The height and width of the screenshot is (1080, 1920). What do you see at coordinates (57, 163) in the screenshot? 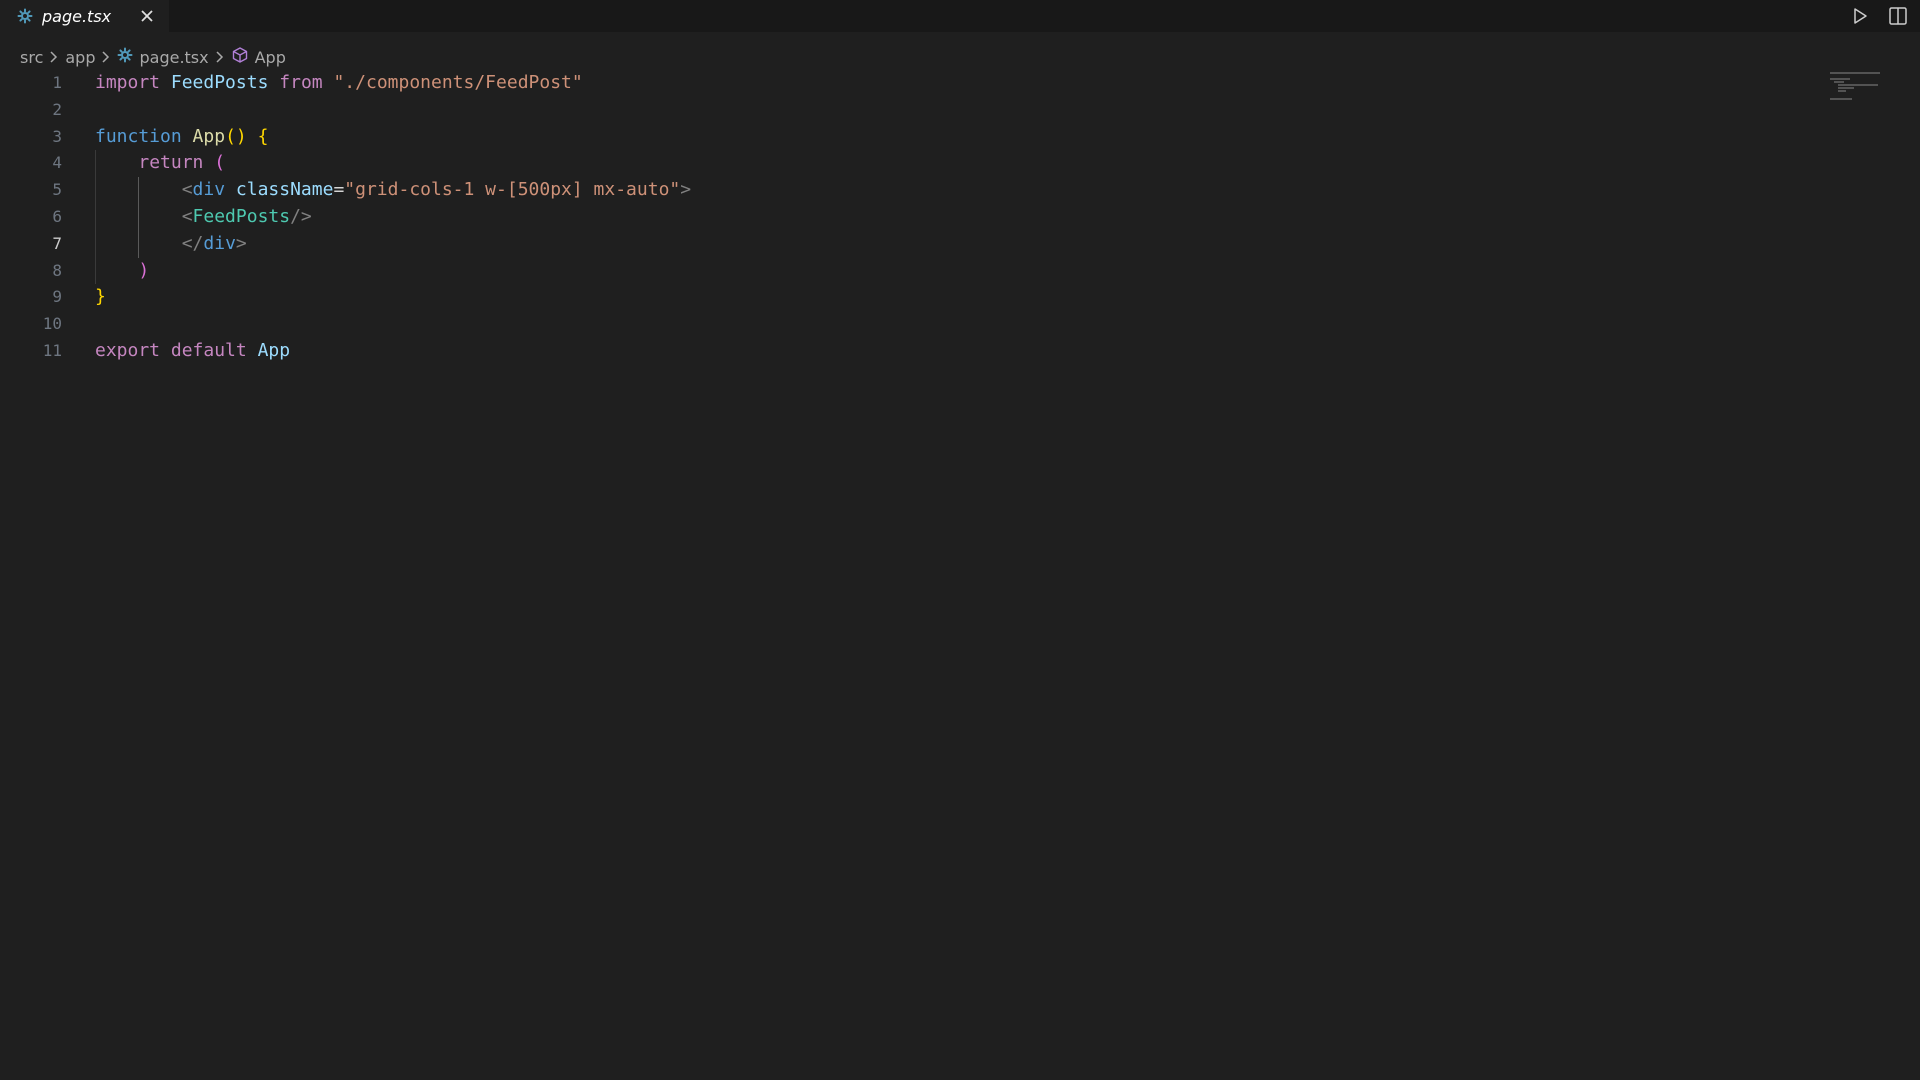
I see `line-number: 4` at bounding box center [57, 163].